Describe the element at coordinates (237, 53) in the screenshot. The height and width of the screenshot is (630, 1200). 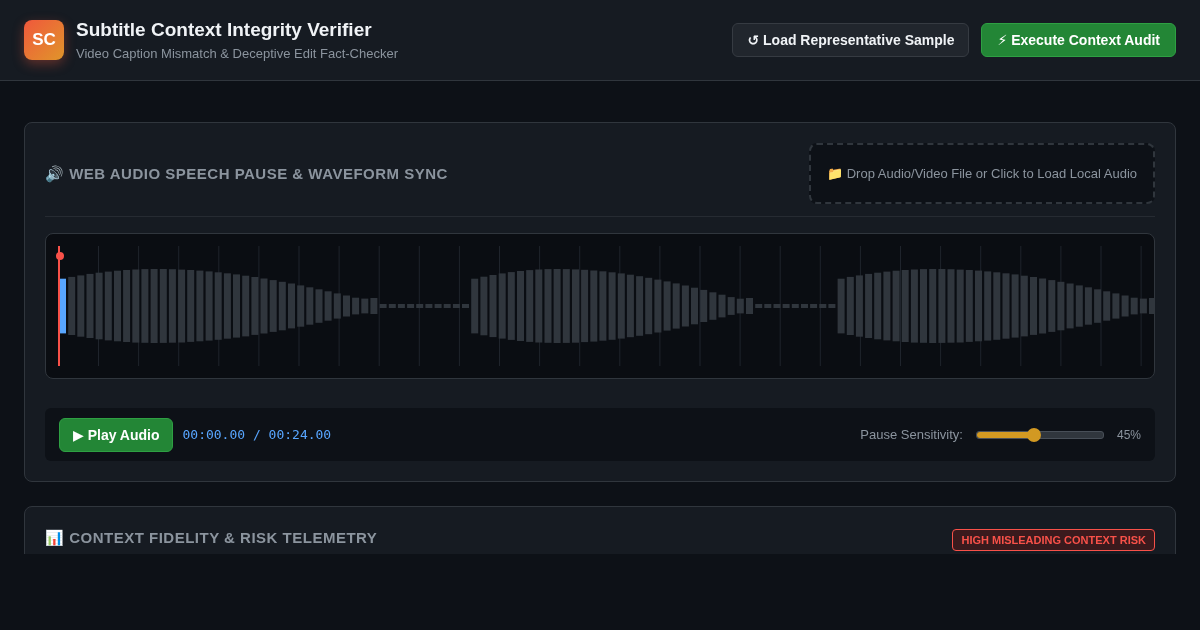
I see `app-subtitle: Video Caption Mismatch & Deceptive Edit Fact-Checker` at that location.